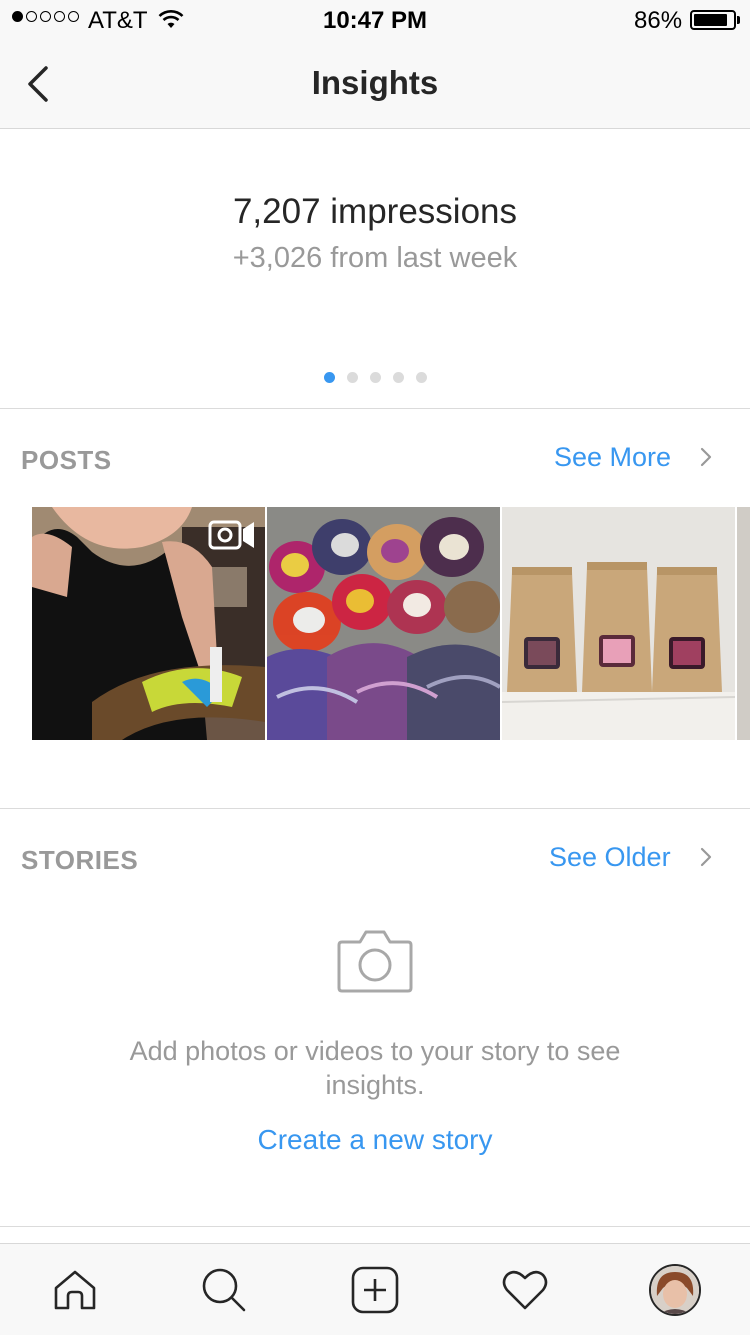  Describe the element at coordinates (383, 623) in the screenshot. I see `post-thumbnail-yarn-skeins` at that location.